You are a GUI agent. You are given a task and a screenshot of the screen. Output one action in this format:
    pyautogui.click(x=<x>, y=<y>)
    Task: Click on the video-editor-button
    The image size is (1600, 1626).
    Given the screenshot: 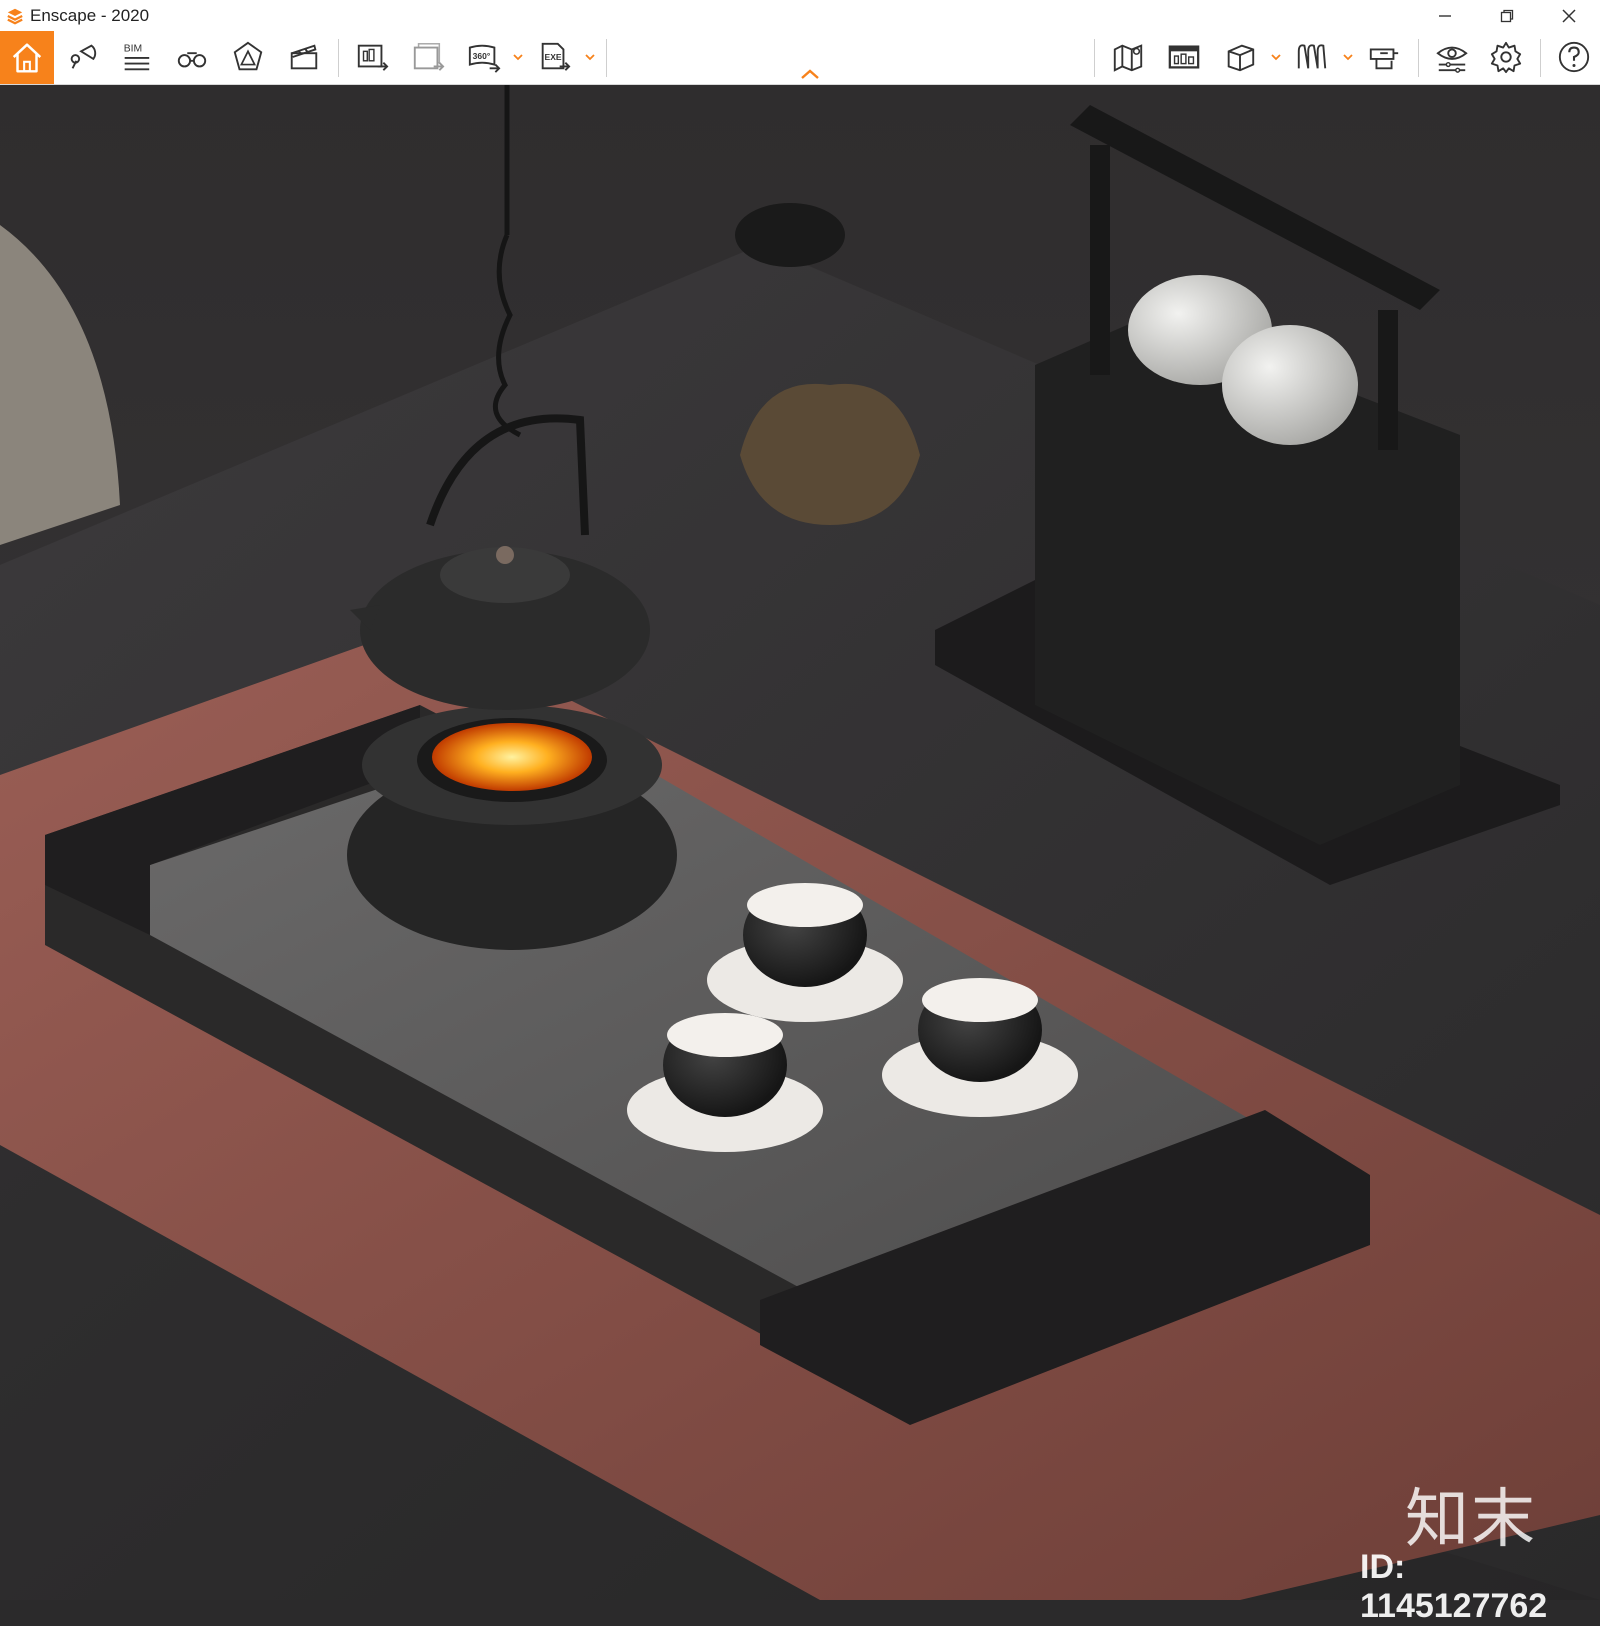 What is the action you would take?
    pyautogui.click(x=304, y=57)
    